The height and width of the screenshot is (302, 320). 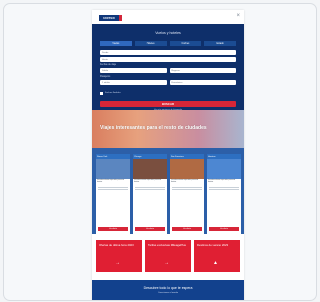 I want to click on route-row: Desde, so click(x=168, y=52).